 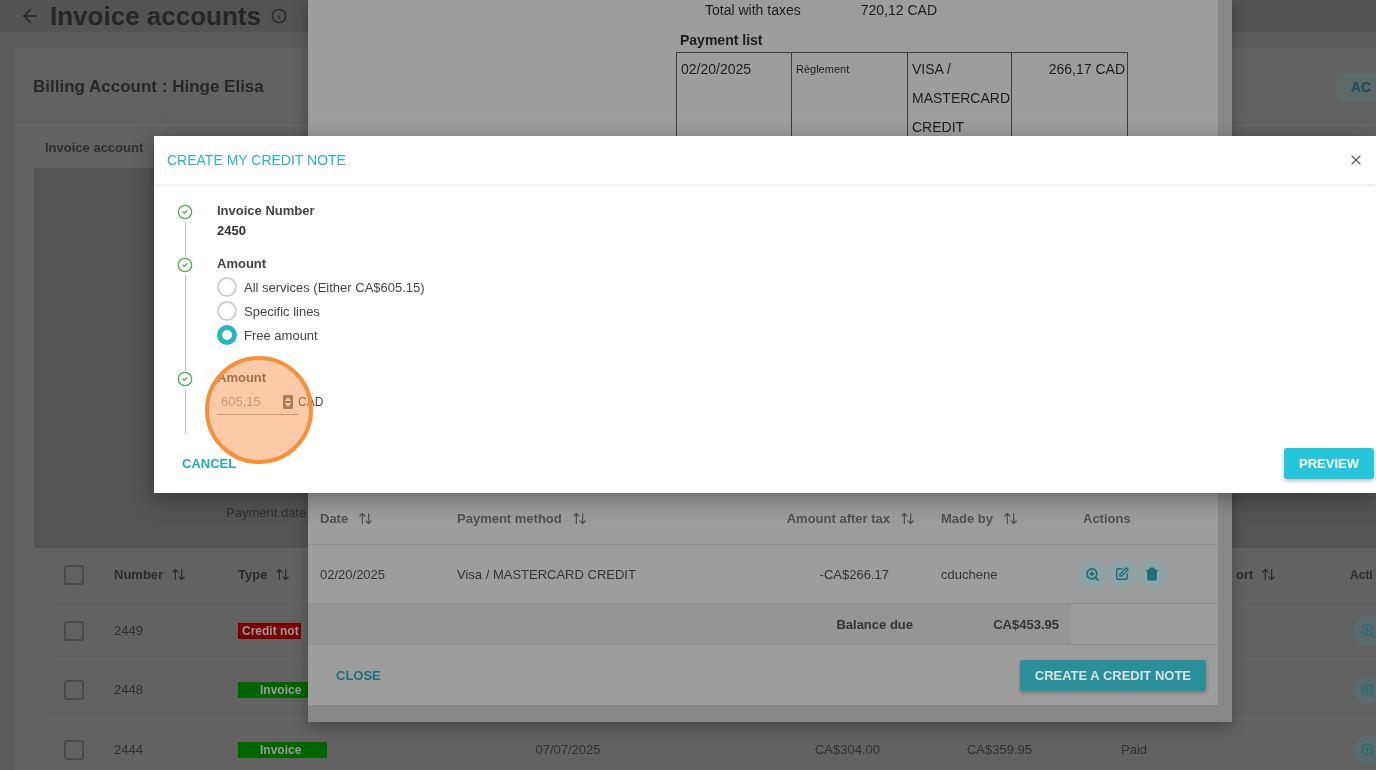 What do you see at coordinates (334, 287) in the screenshot?
I see `option-label: All services (Either CA$605.15)` at bounding box center [334, 287].